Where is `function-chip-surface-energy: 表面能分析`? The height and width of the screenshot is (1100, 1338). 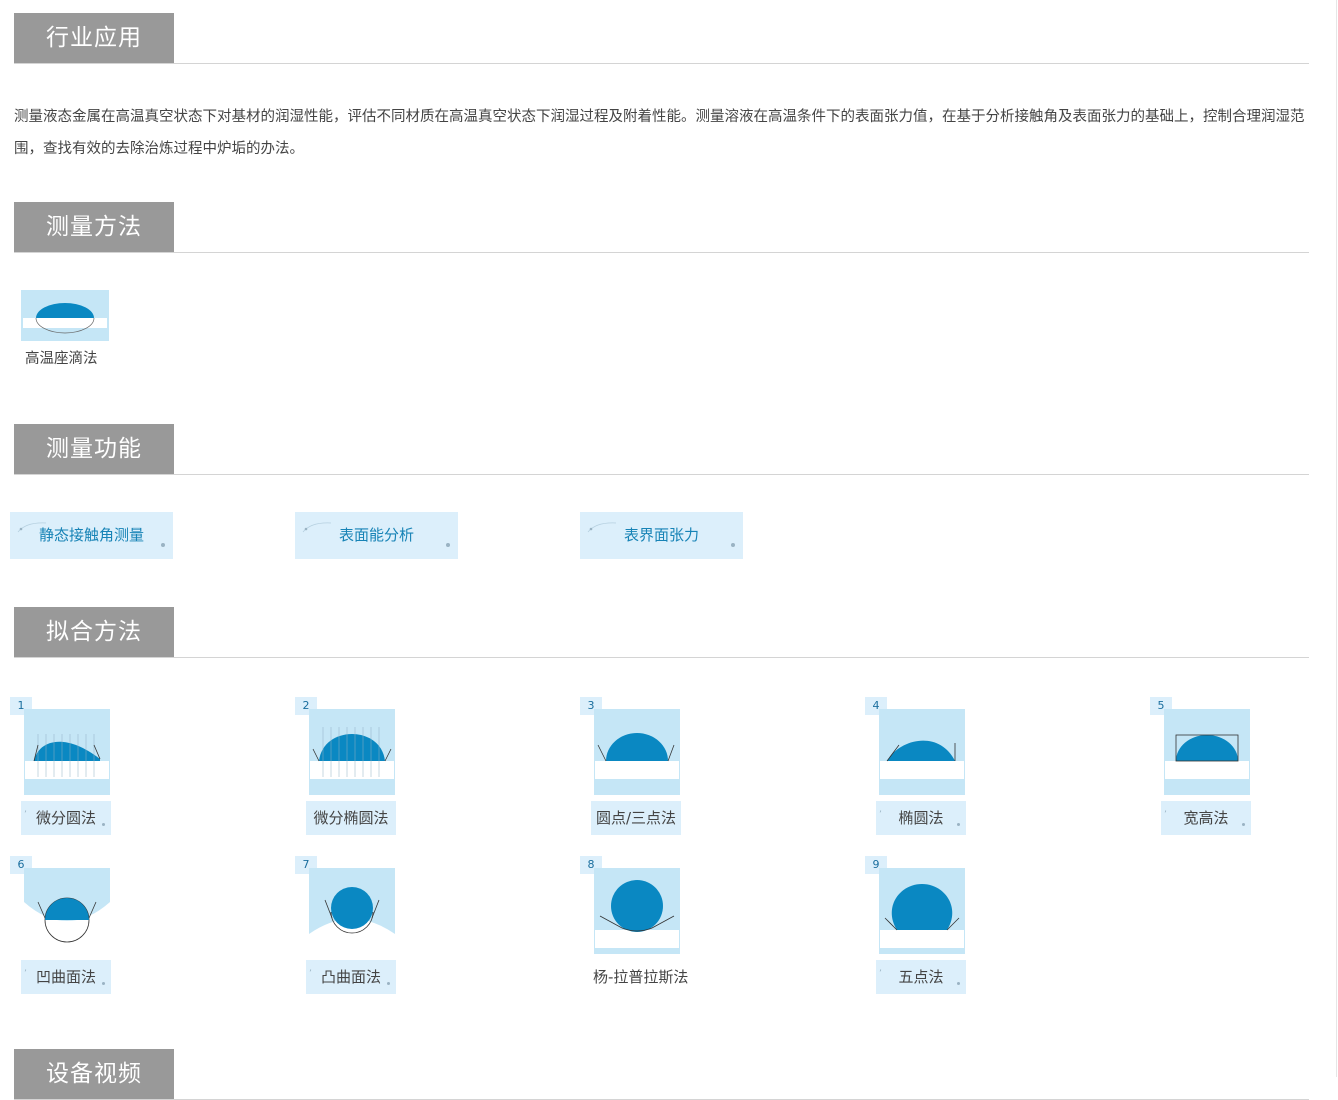
function-chip-surface-energy: 表面能分析 is located at coordinates (376, 535).